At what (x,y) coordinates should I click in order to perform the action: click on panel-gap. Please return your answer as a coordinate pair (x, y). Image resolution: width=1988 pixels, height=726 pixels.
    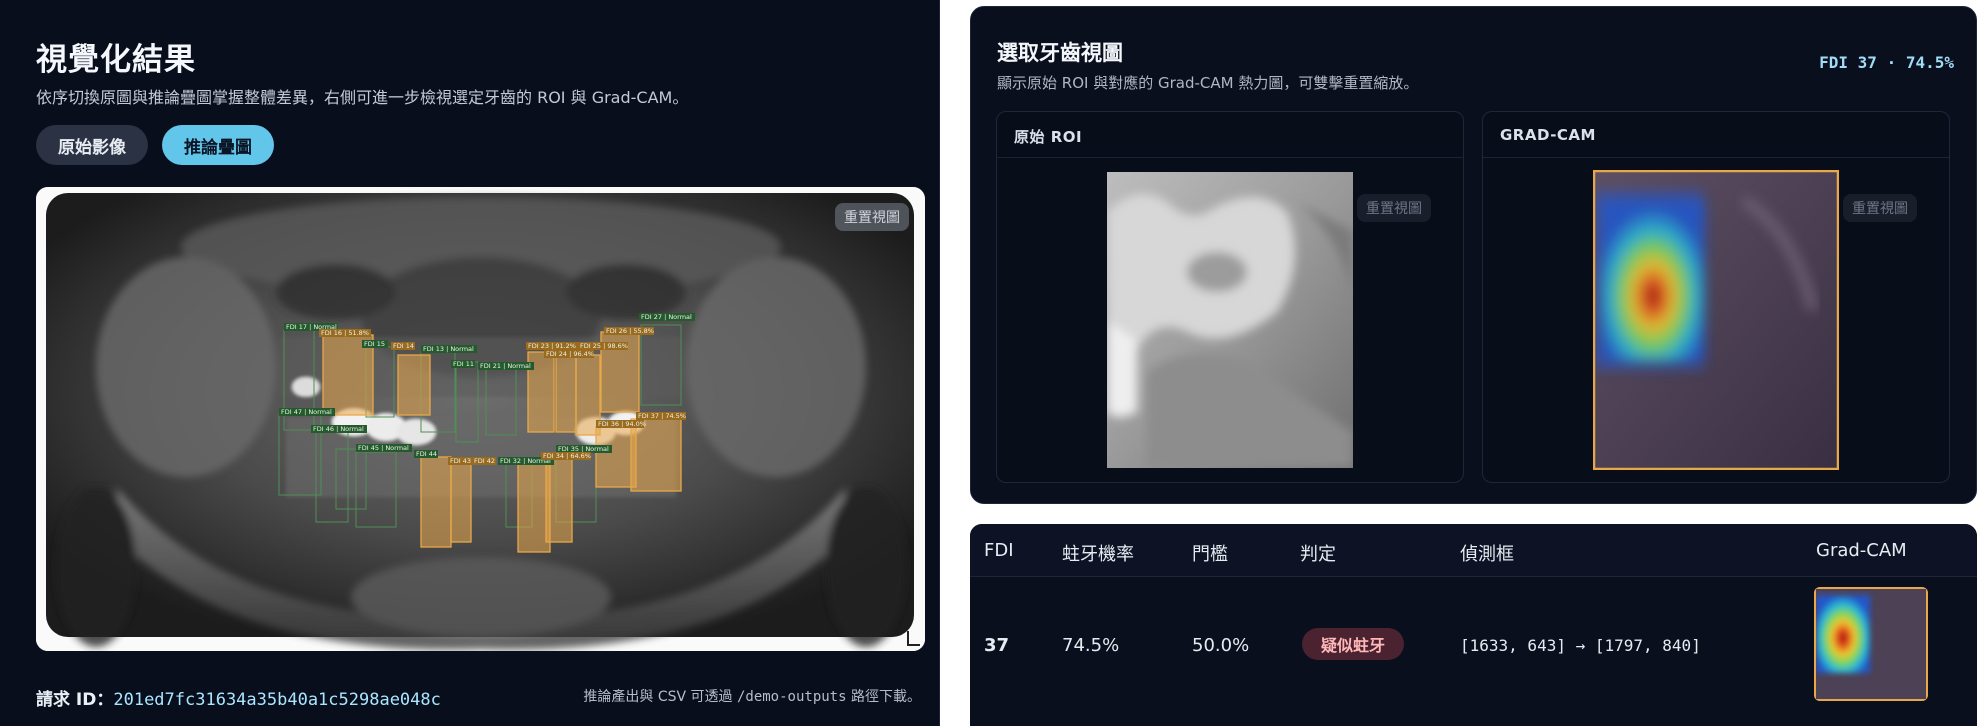
    Looking at the image, I should click on (953, 363).